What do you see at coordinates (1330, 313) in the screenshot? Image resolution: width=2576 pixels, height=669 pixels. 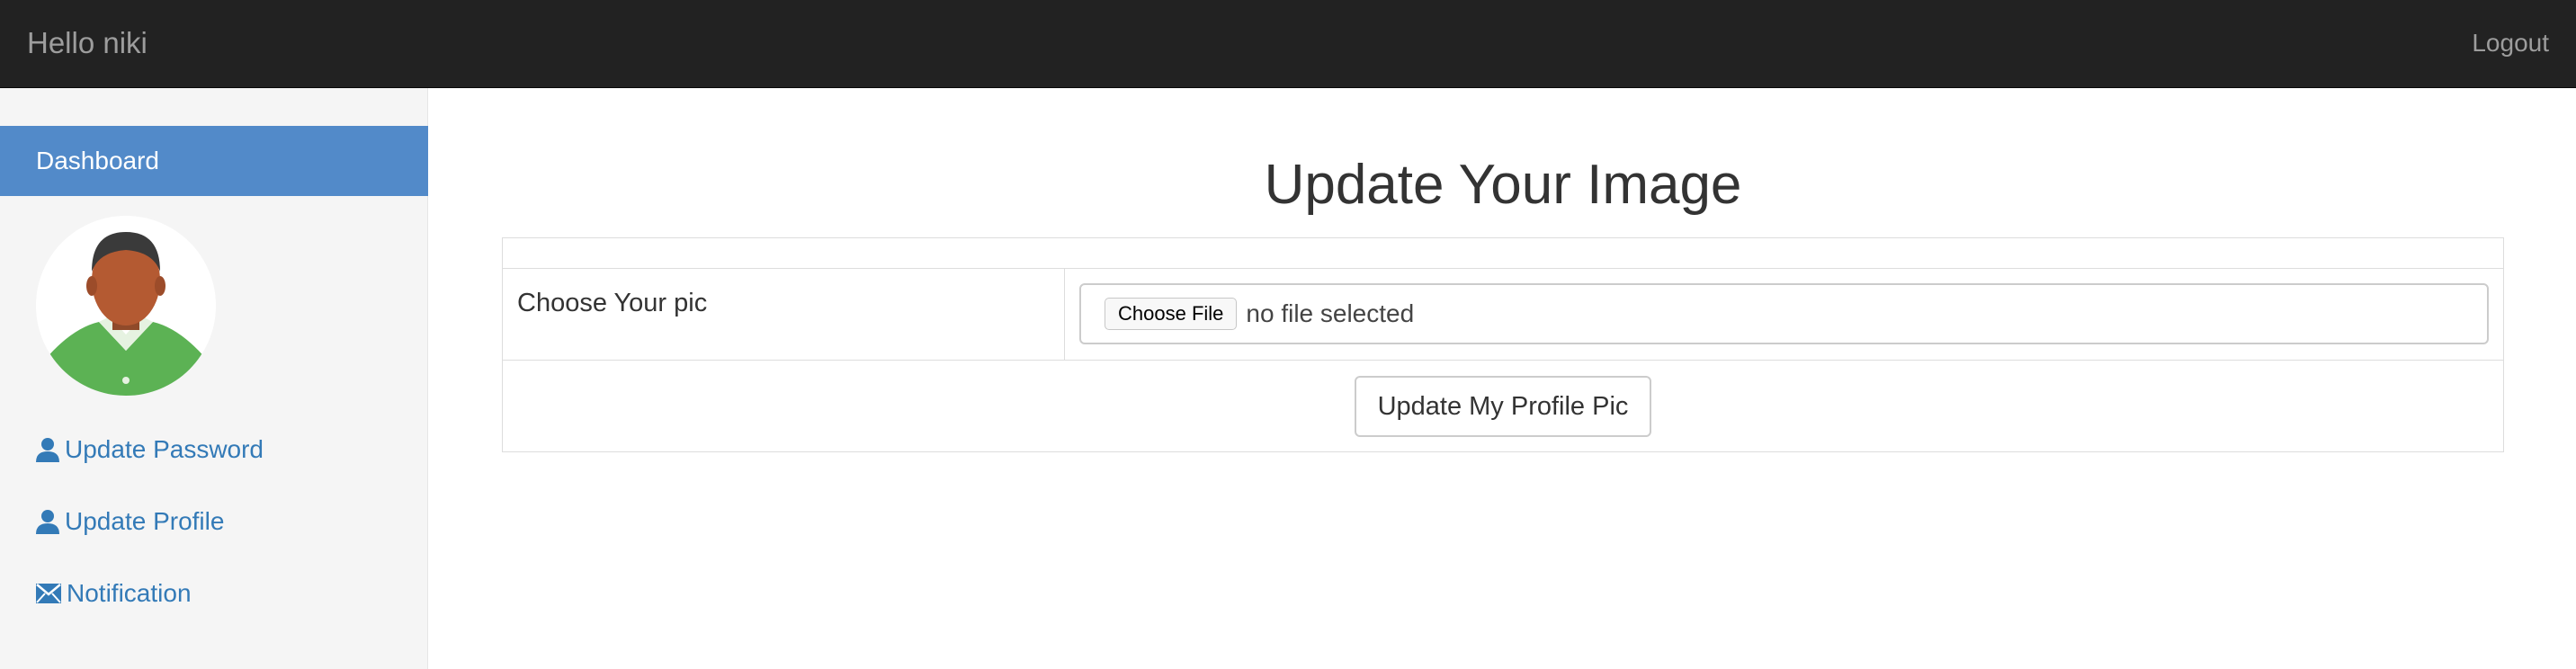 I see `file-status-text: no file selected` at bounding box center [1330, 313].